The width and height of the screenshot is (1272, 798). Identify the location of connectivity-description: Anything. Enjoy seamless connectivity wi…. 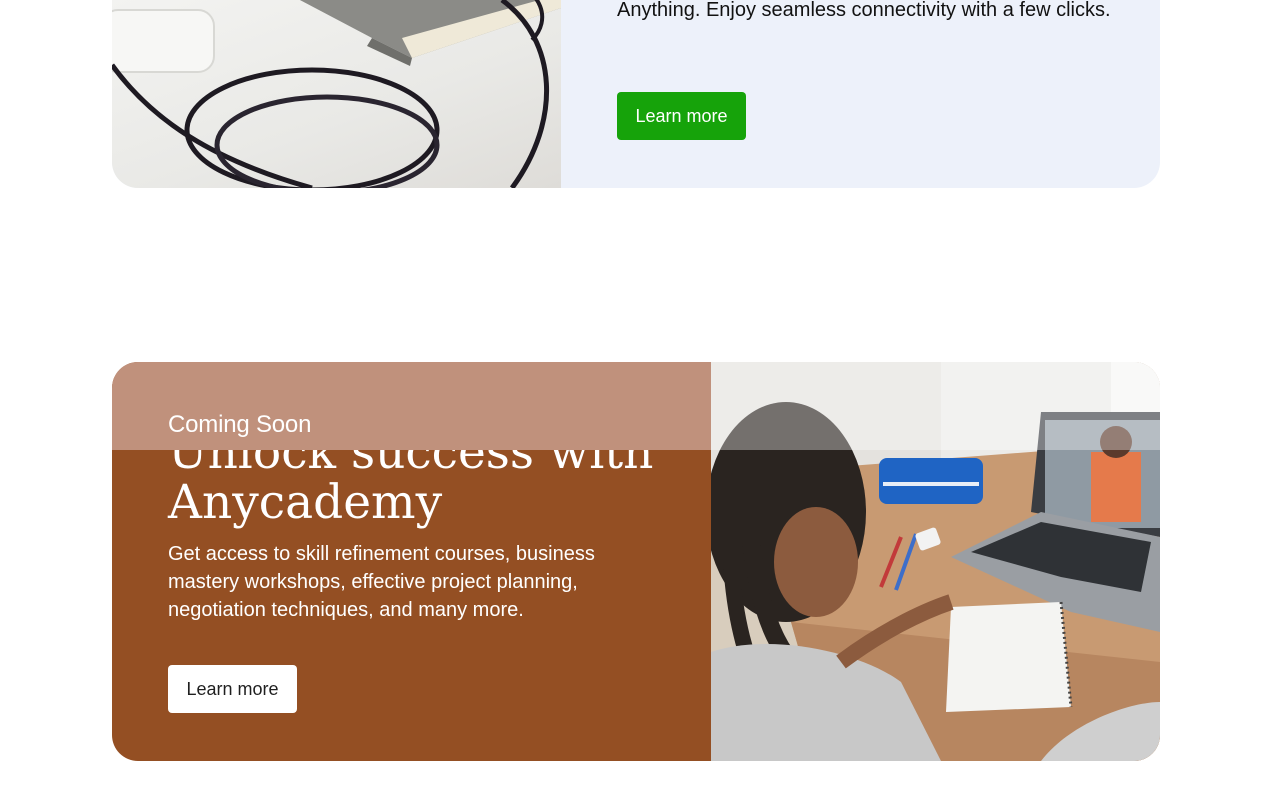
(864, 10).